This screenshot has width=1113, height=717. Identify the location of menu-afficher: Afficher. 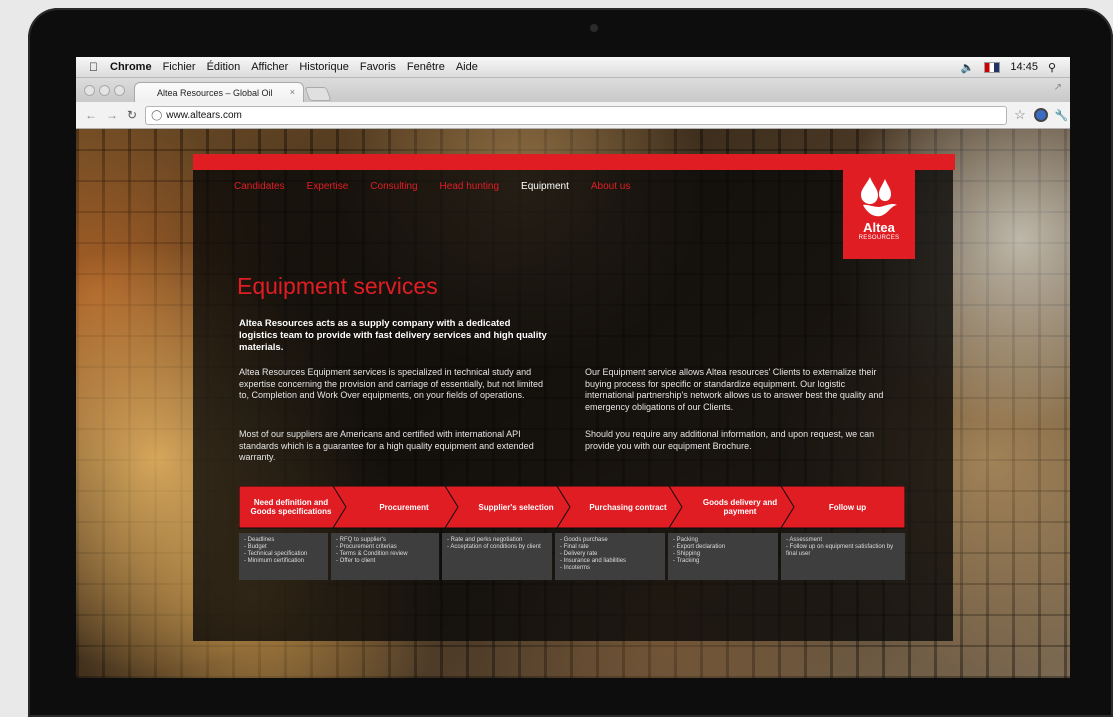
(269, 67).